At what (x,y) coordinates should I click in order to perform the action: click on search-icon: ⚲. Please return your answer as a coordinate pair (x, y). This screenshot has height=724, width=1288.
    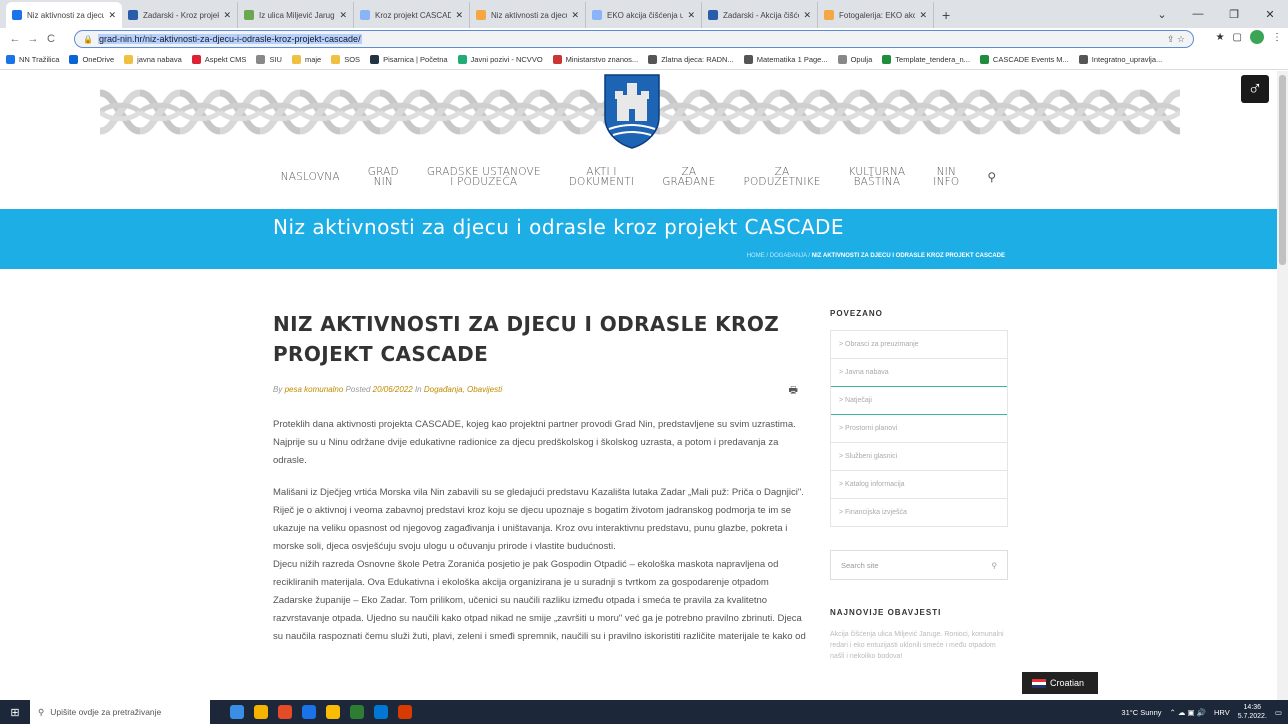
    Looking at the image, I should click on (995, 565).